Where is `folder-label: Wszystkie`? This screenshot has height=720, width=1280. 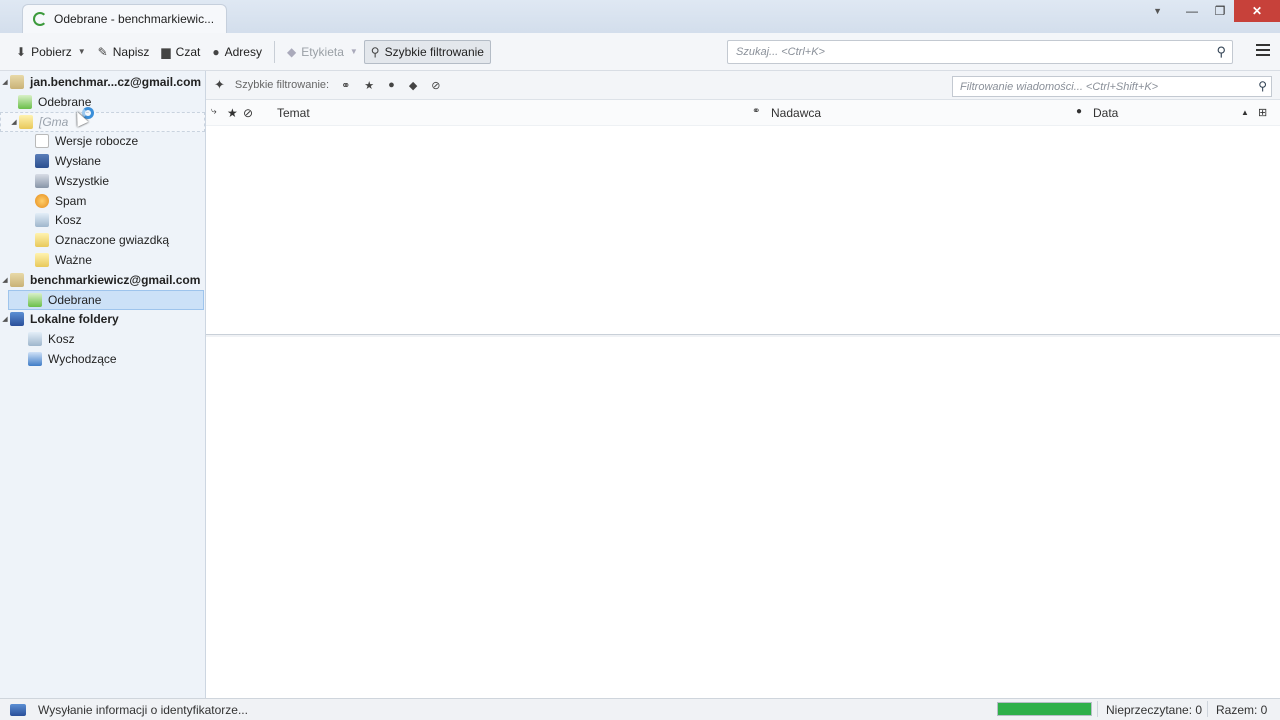 folder-label: Wszystkie is located at coordinates (82, 181).